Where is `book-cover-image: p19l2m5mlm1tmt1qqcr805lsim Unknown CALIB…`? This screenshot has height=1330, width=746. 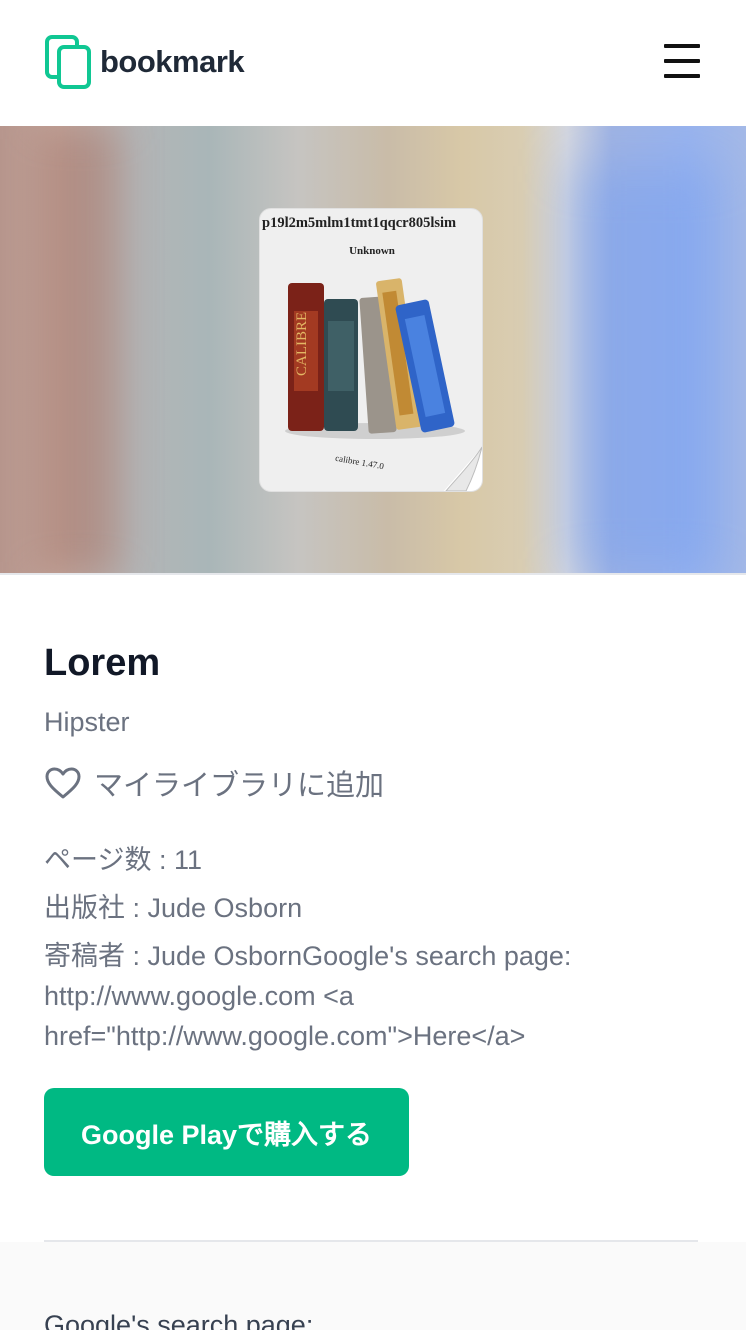 book-cover-image: p19l2m5mlm1tmt1qqcr805lsim Unknown CALIB… is located at coordinates (371, 350).